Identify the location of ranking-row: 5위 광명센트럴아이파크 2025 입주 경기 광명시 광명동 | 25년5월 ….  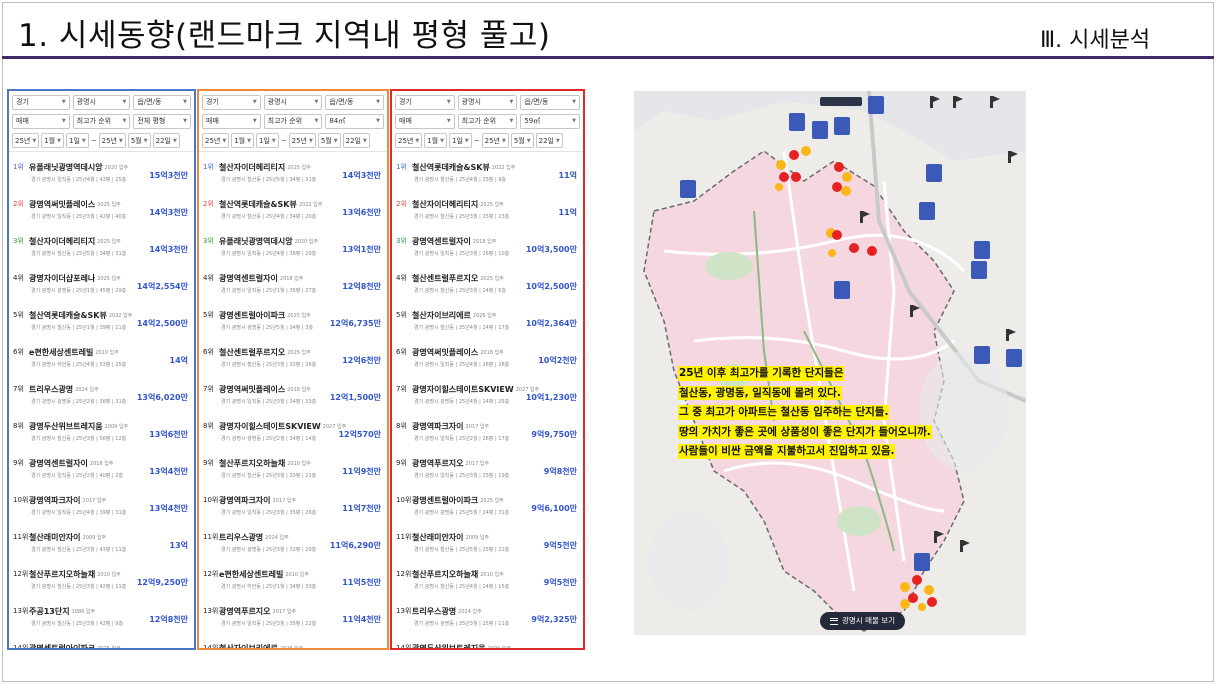
(293, 325).